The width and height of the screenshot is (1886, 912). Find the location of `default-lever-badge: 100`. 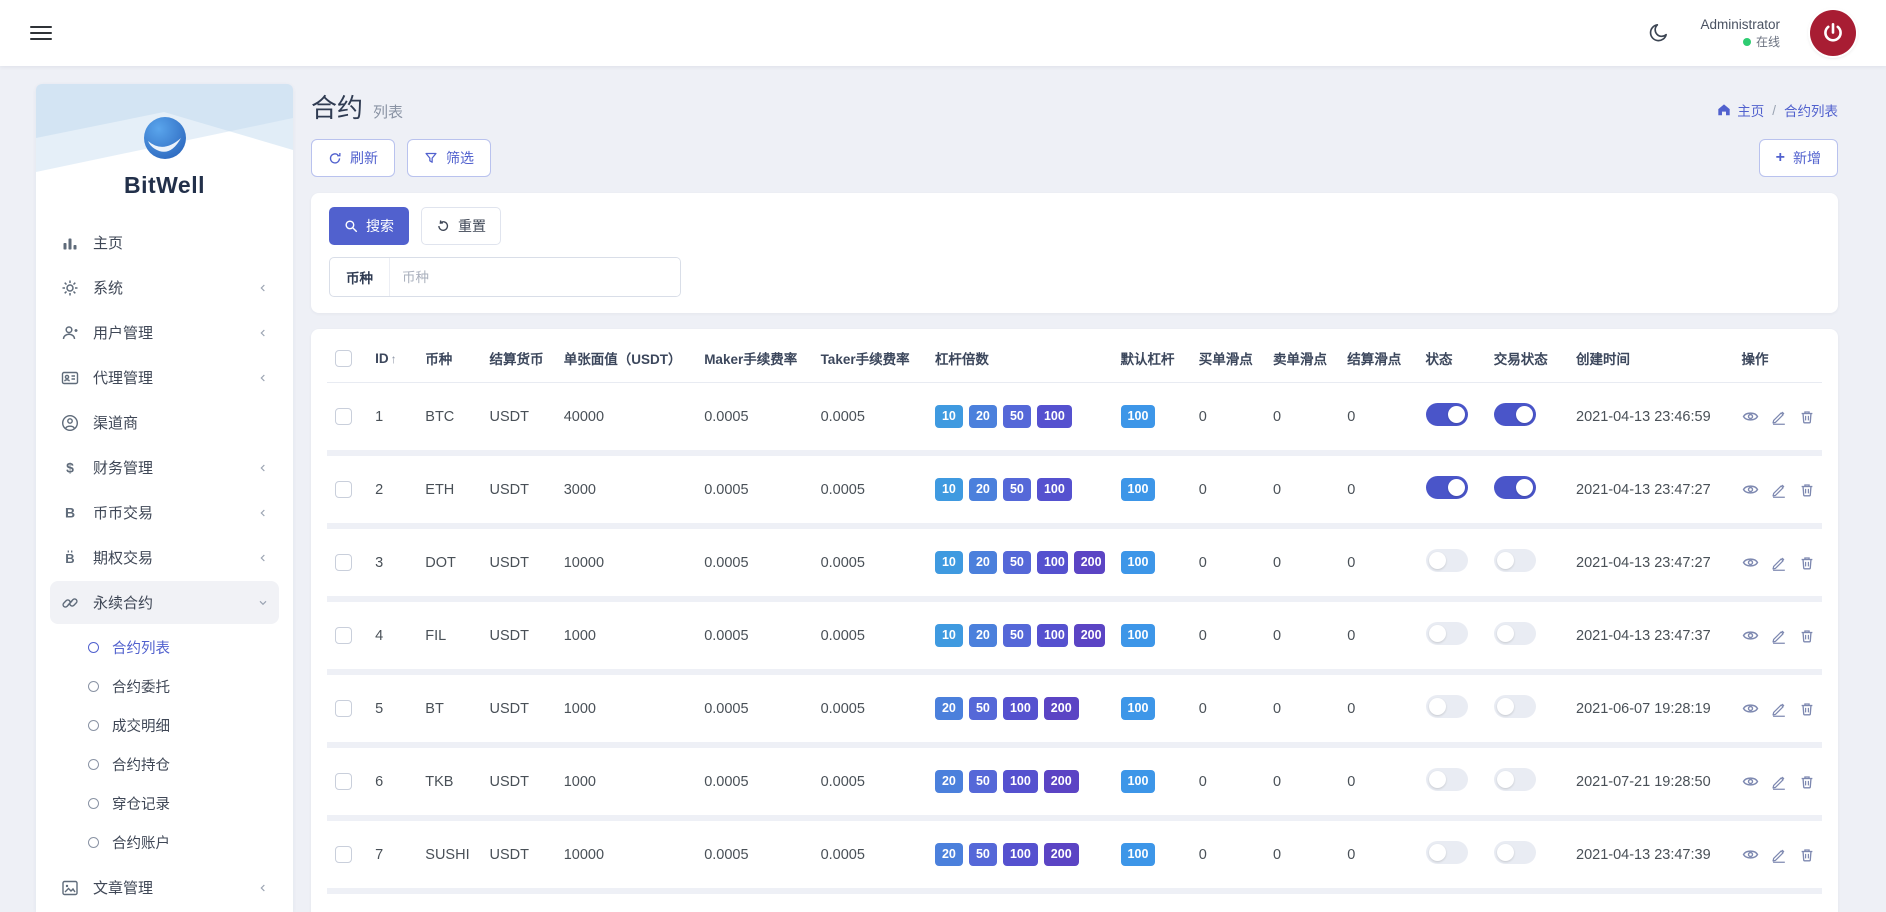

default-lever-badge: 100 is located at coordinates (1138, 562).